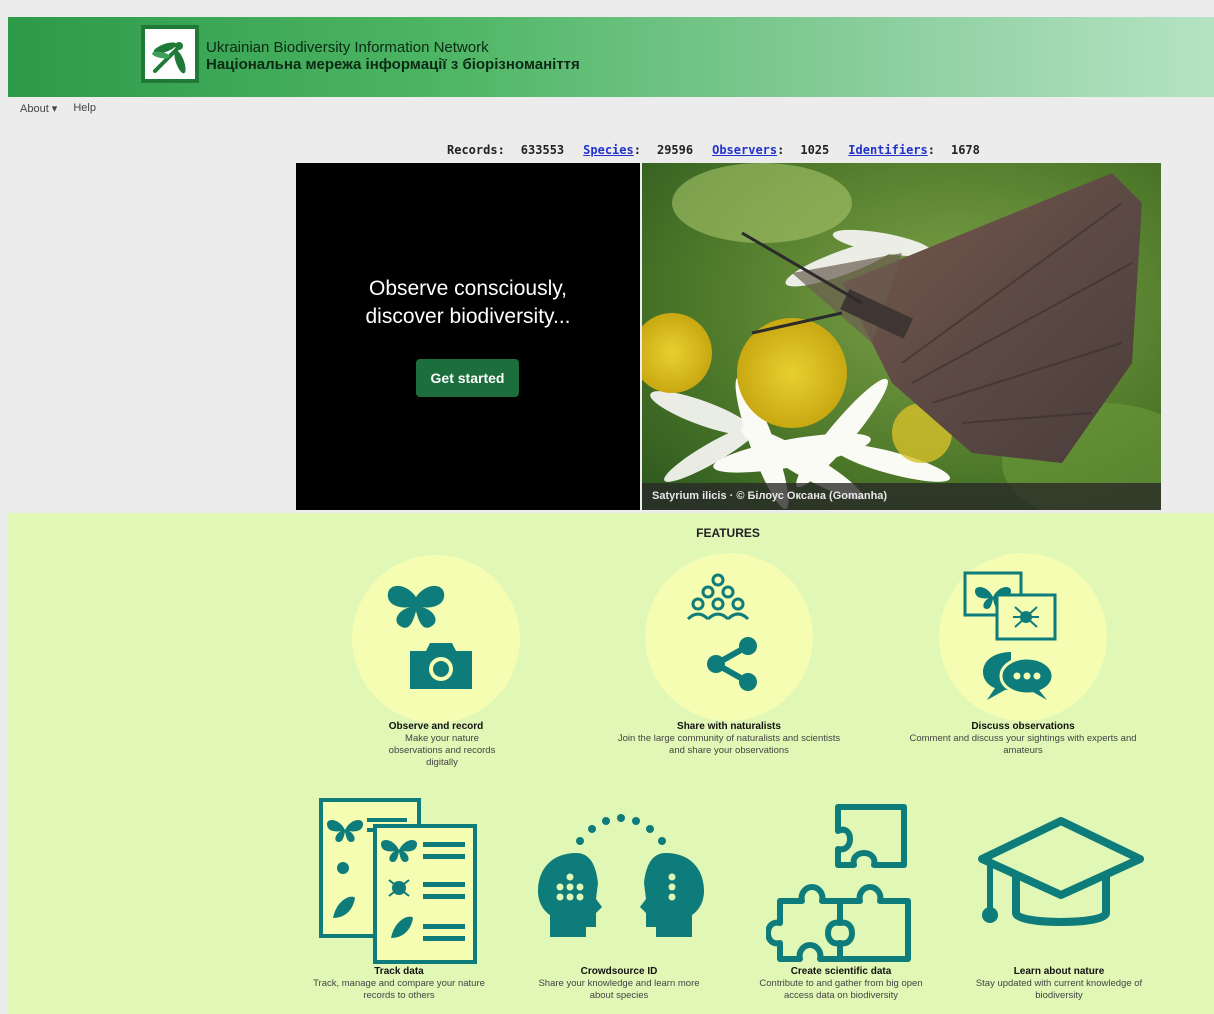 The height and width of the screenshot is (1014, 1214). What do you see at coordinates (619, 971) in the screenshot?
I see `feature-title-crowdsource: Crowdsource ID` at bounding box center [619, 971].